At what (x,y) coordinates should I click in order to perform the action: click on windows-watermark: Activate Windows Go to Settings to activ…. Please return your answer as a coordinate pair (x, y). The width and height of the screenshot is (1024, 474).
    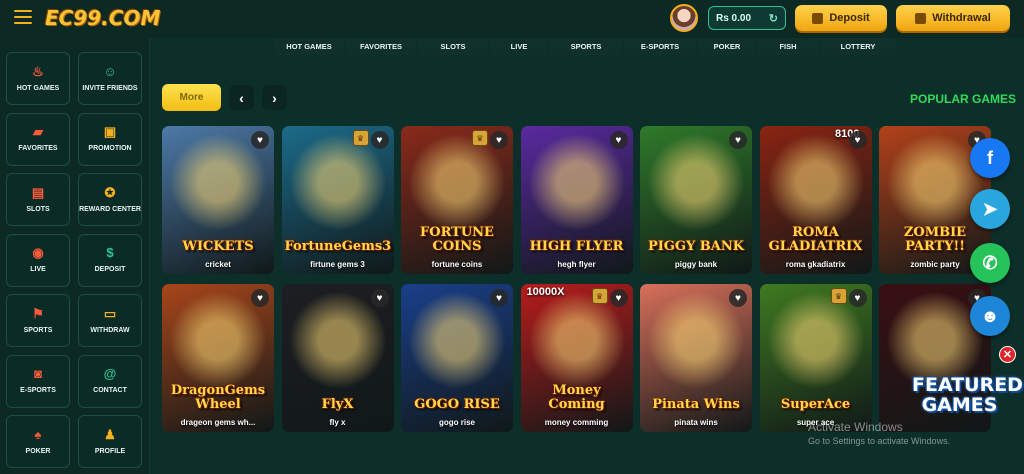
    Looking at the image, I should click on (879, 434).